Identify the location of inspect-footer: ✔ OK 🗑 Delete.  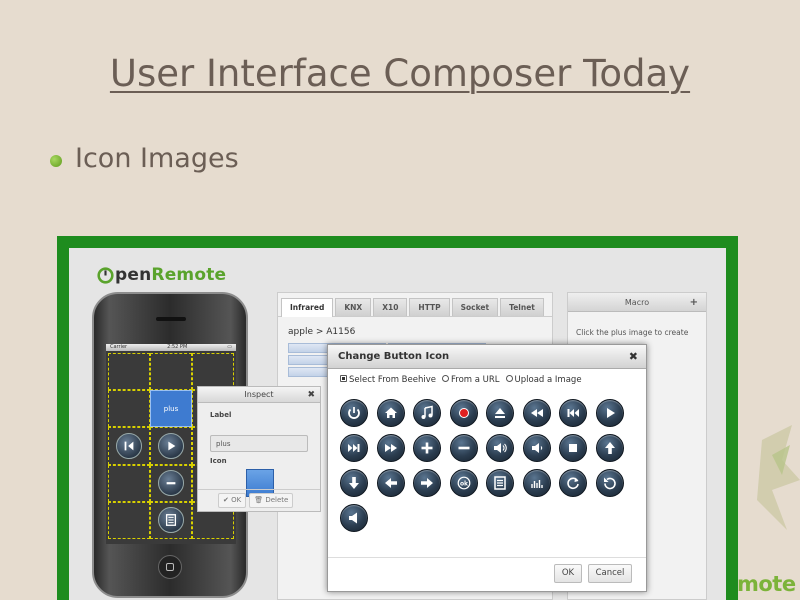
(259, 500).